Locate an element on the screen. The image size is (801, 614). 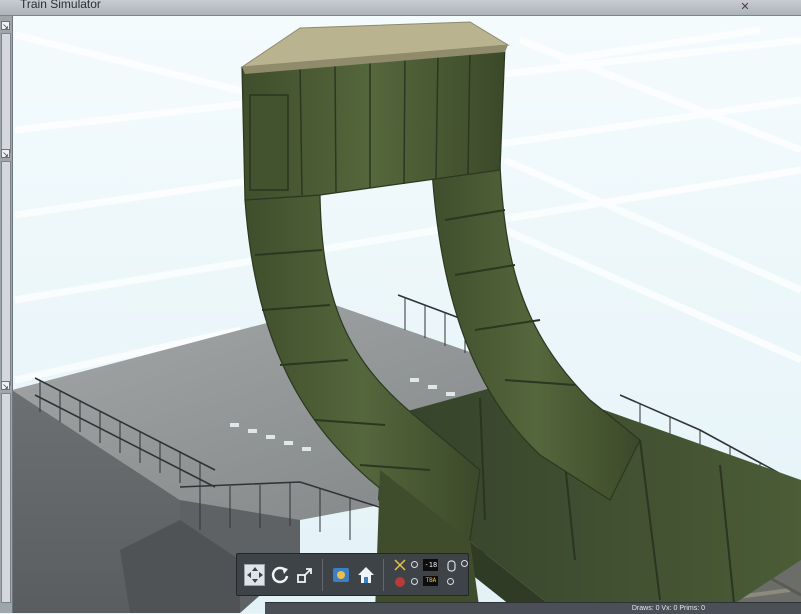
left-panel-strip: ↘ ↘ ↘ is located at coordinates (6, 314).